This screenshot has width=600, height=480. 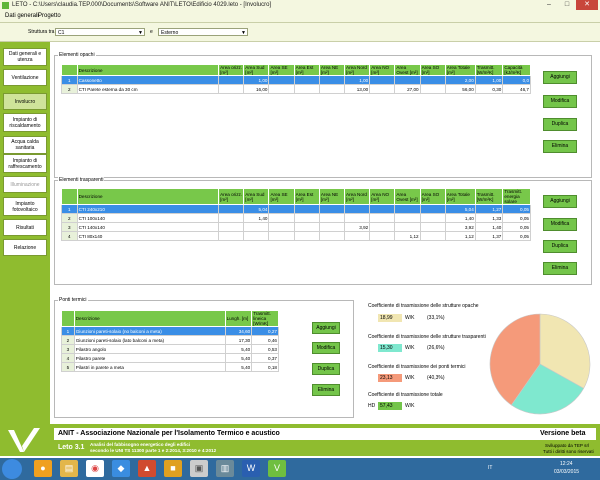 What do you see at coordinates (25, 184) in the screenshot?
I see `sidebar-item-illuminazione: Illuminazione` at bounding box center [25, 184].